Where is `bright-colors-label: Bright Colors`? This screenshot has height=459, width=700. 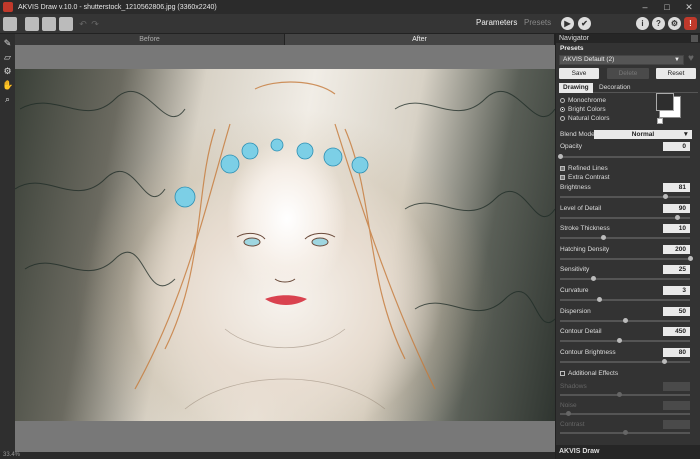
bright-colors-label: Bright Colors is located at coordinates (587, 109).